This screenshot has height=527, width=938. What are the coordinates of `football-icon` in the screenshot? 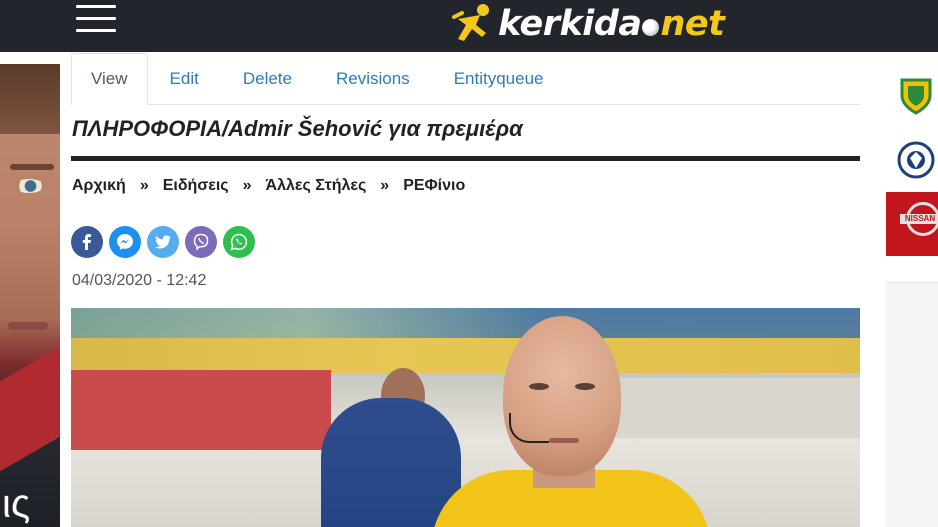 It's located at (651, 27).